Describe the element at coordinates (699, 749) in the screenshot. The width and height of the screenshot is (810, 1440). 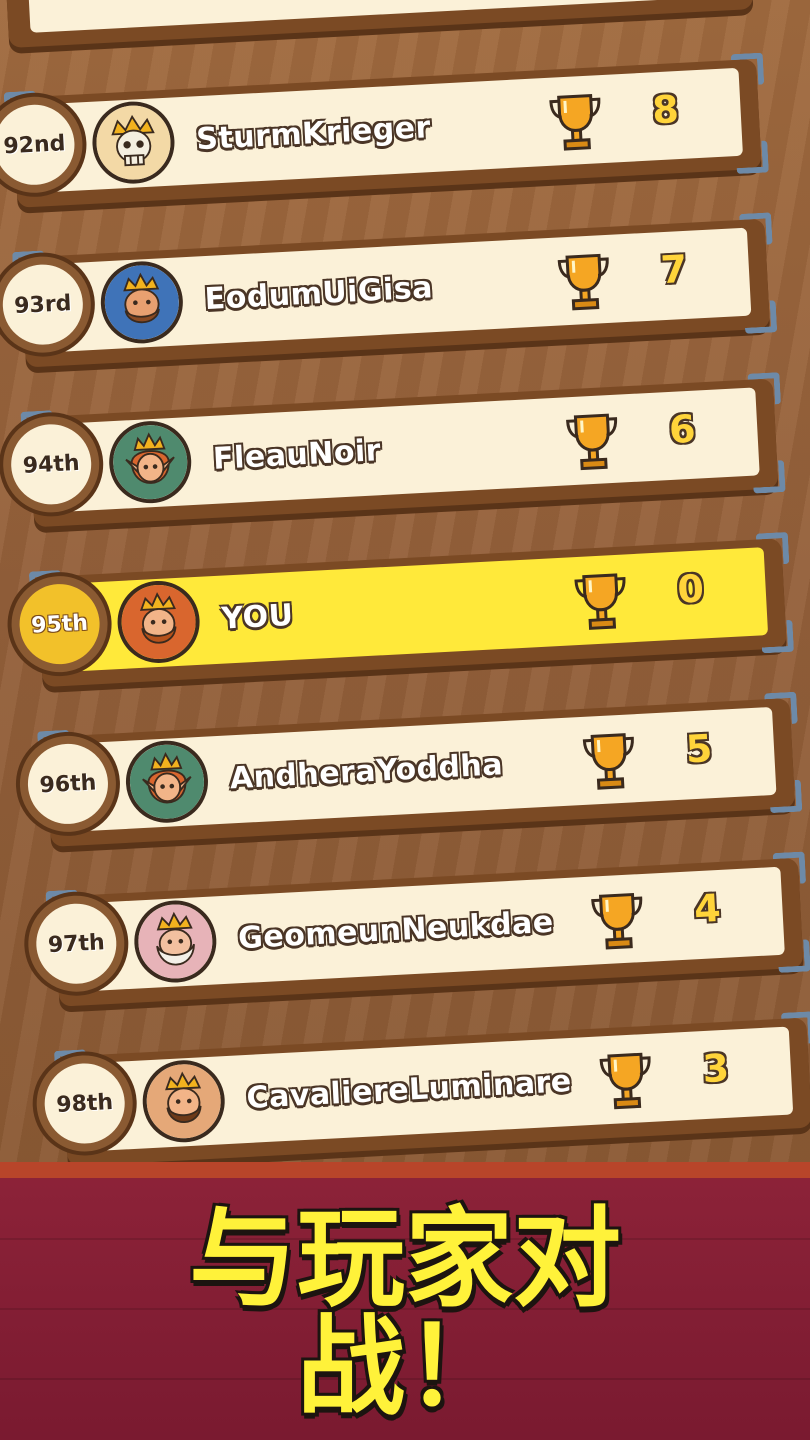
I see `score: 5` at that location.